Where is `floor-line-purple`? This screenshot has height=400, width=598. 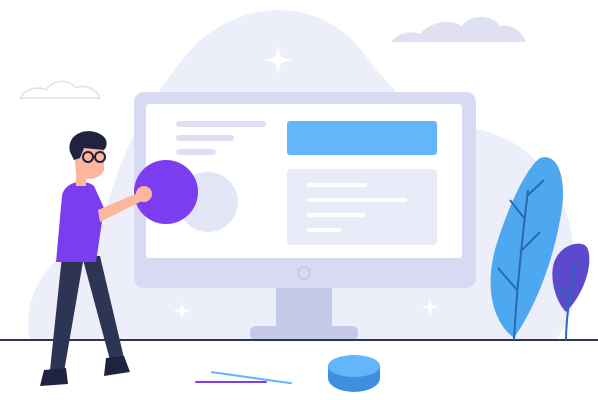 floor-line-purple is located at coordinates (231, 382).